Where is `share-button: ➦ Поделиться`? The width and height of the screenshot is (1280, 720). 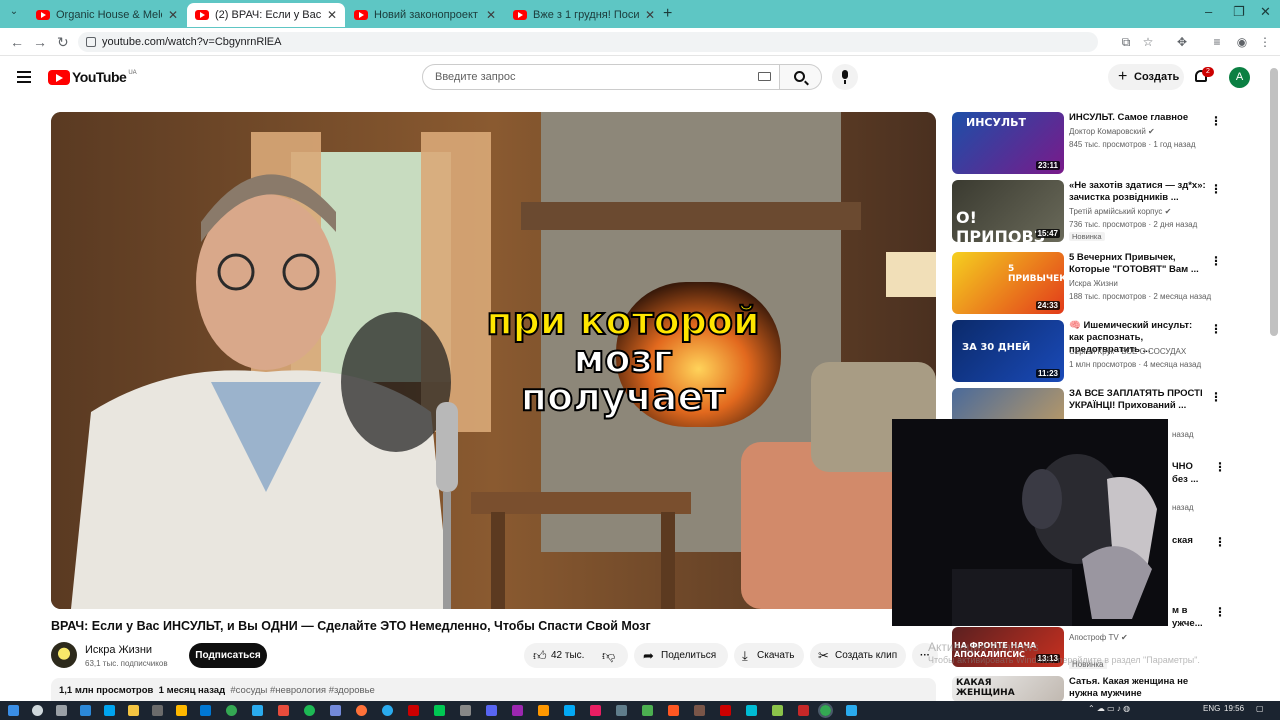 share-button: ➦ Поделиться is located at coordinates (681, 655).